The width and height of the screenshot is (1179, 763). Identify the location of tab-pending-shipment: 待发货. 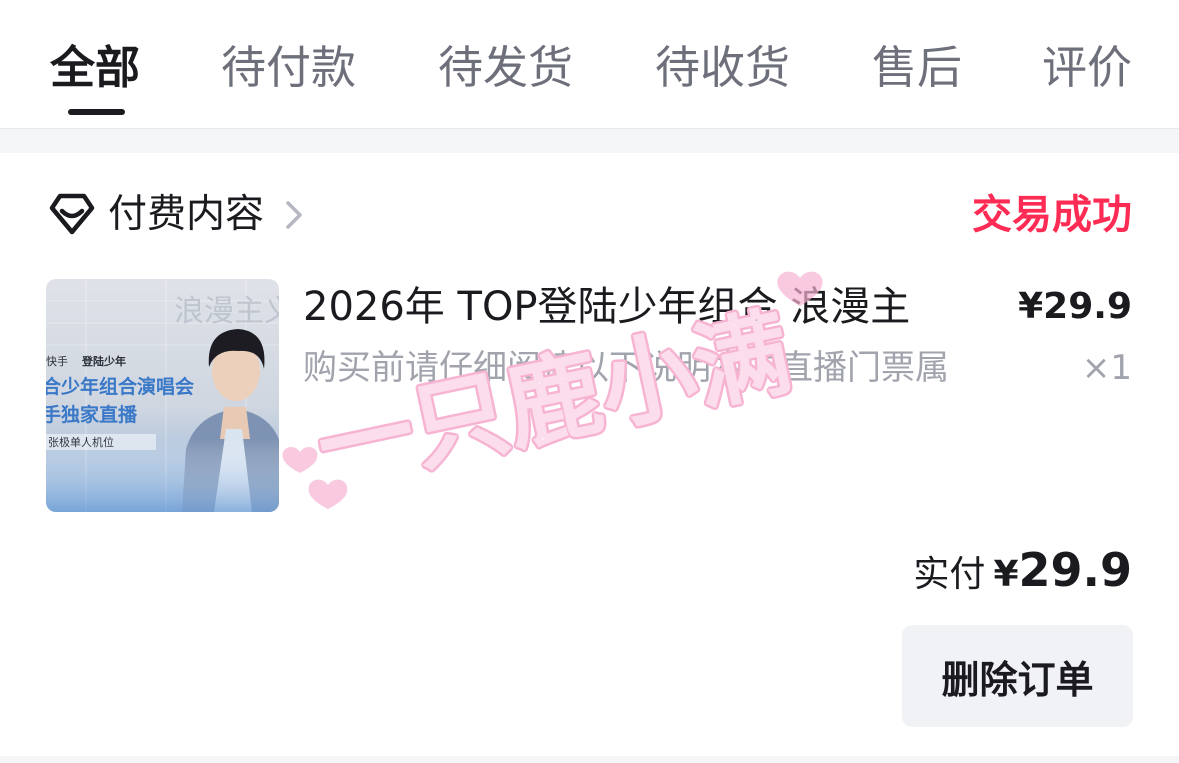
(505, 68).